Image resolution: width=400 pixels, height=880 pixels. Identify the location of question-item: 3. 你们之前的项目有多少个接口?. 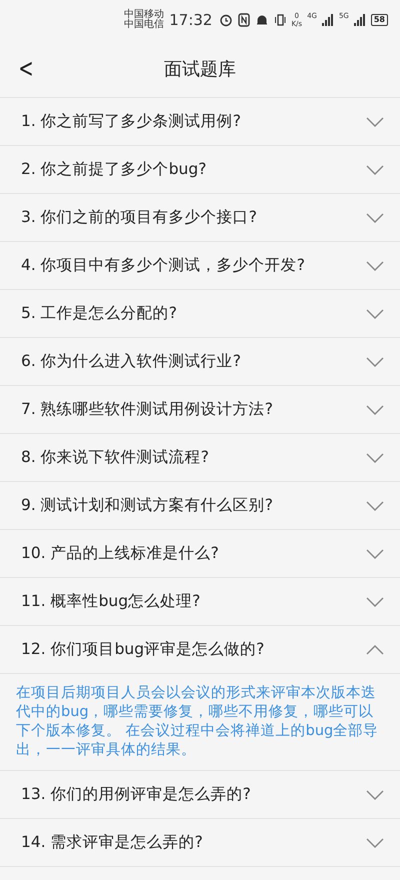
(200, 218).